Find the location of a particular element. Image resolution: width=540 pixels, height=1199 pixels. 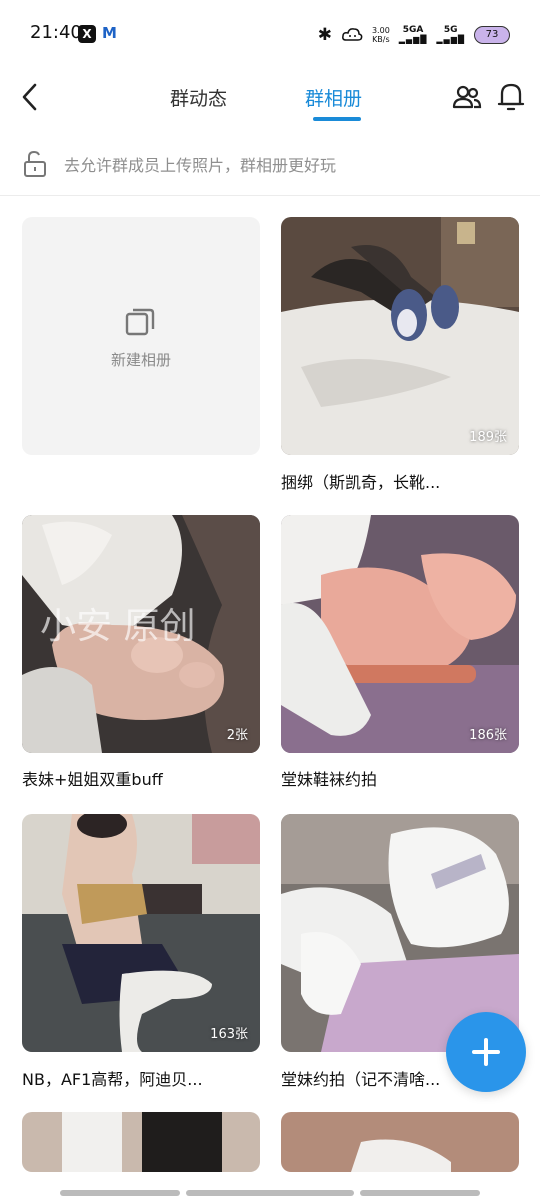

tab-group-album: 群相册 is located at coordinates (333, 97).